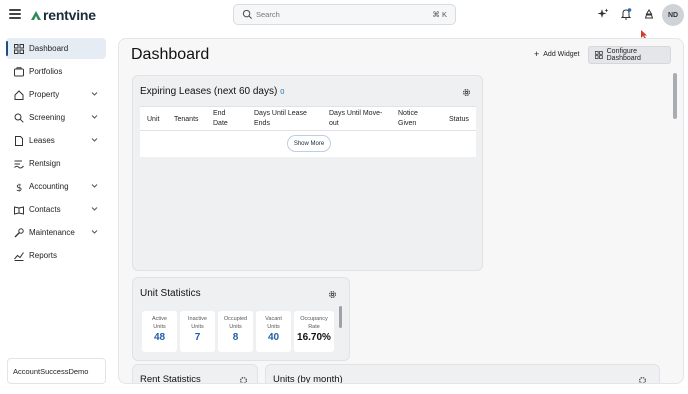 Image resolution: width=688 pixels, height=394 pixels. What do you see at coordinates (340, 317) in the screenshot?
I see `widget-scrollbar` at bounding box center [340, 317].